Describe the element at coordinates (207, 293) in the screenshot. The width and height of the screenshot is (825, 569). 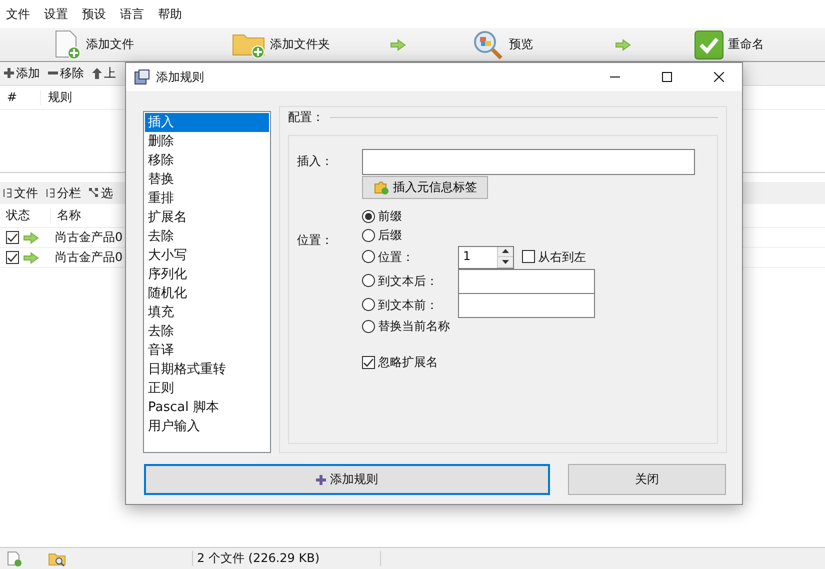
I see `list-item: 随机化` at that location.